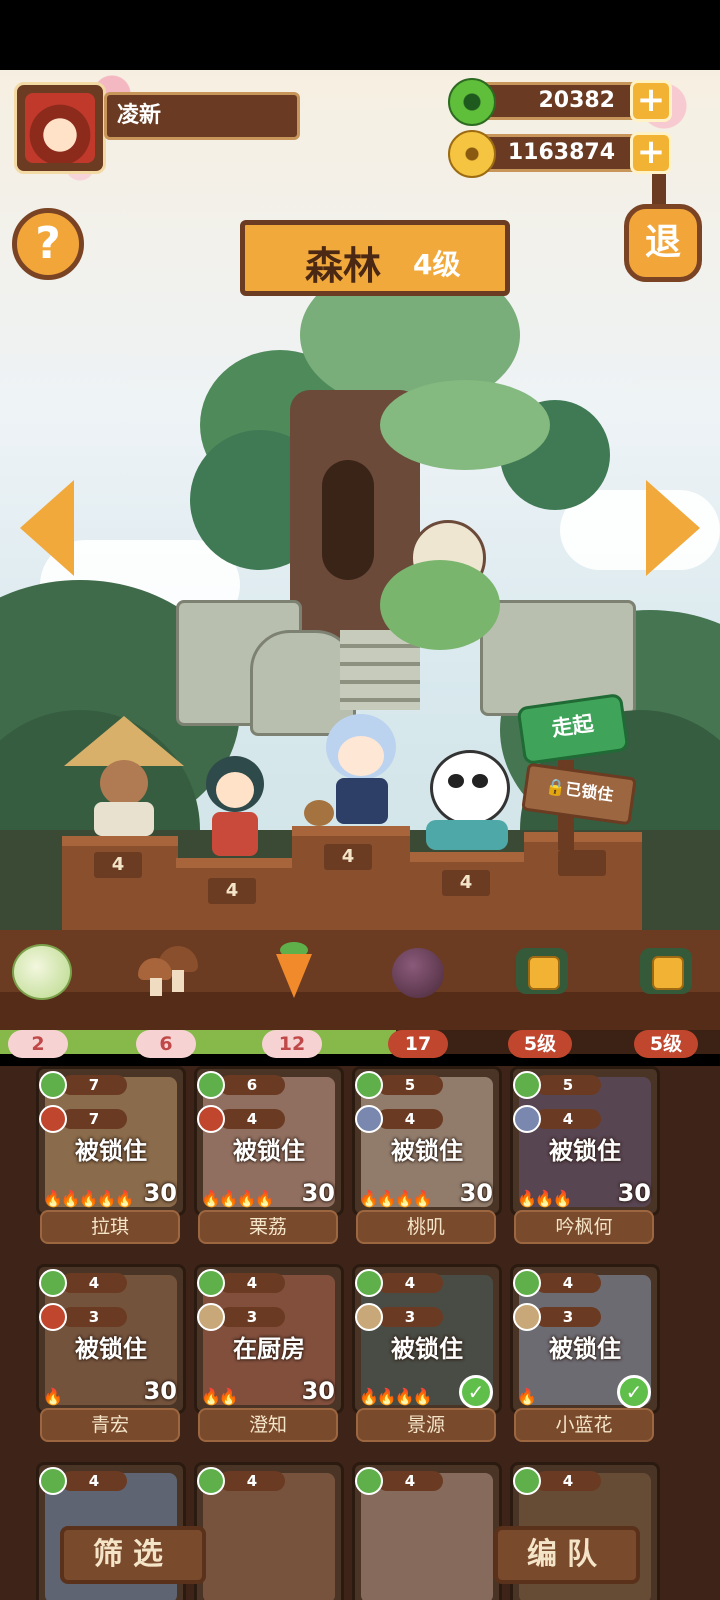  Describe the element at coordinates (418, 970) in the screenshot. I see `onion-icon` at that location.